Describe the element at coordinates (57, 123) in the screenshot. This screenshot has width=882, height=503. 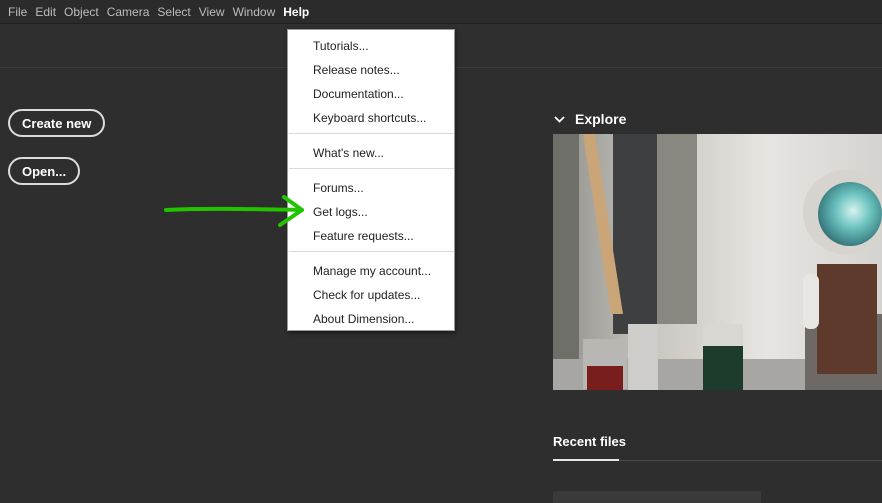
I see `create-new-button: Create new` at that location.